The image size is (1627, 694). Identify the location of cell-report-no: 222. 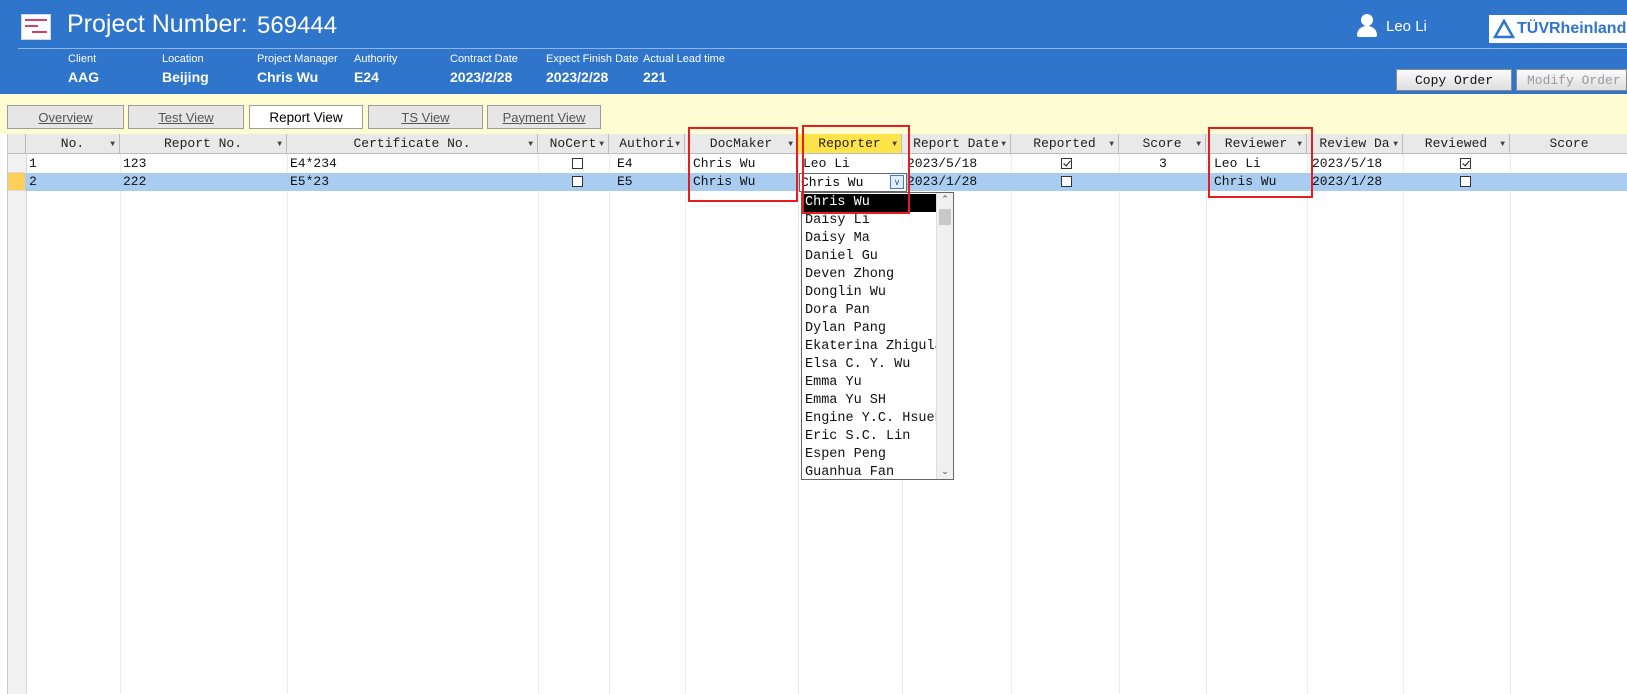
(134, 182).